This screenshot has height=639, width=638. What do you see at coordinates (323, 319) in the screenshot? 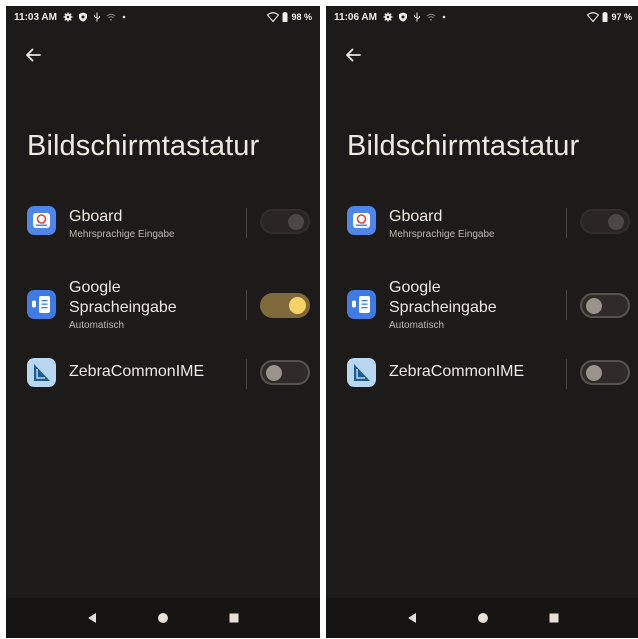
I see `screenshot-divider` at bounding box center [323, 319].